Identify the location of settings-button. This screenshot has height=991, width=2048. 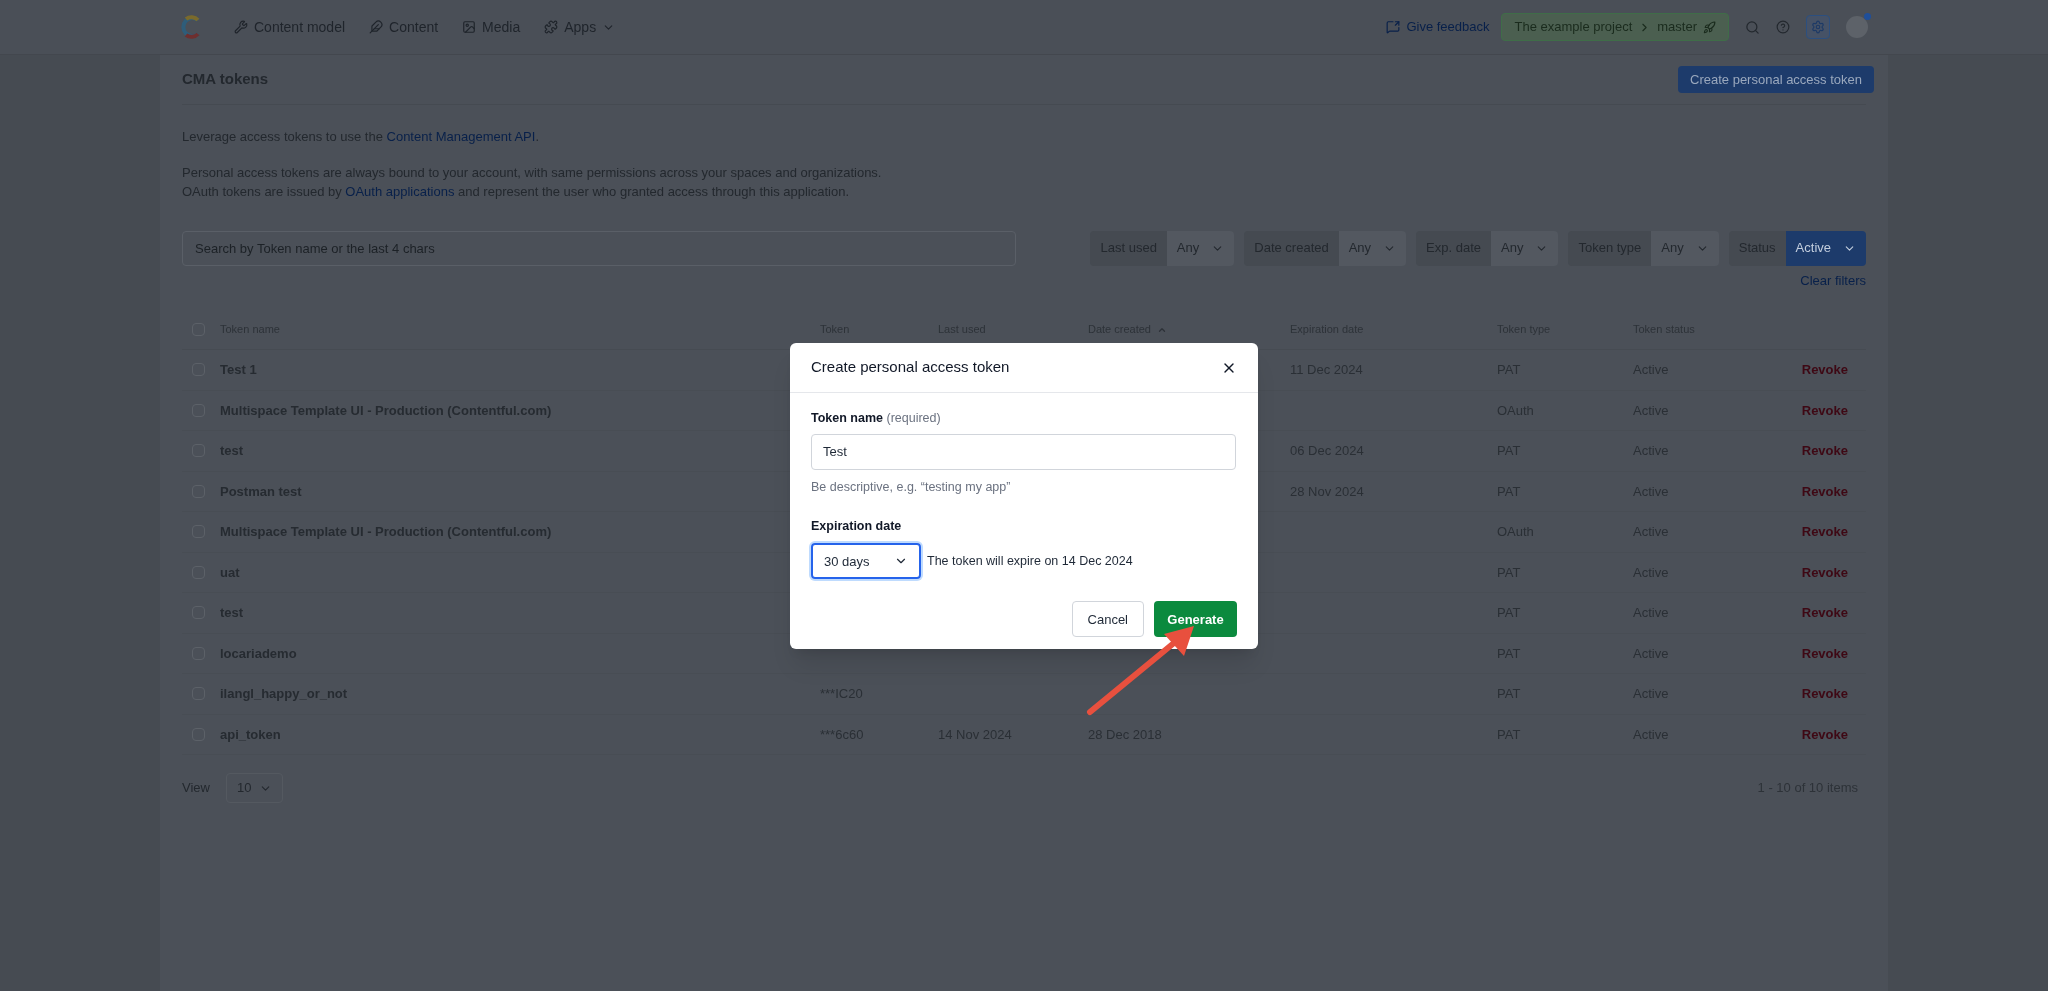
(1818, 27).